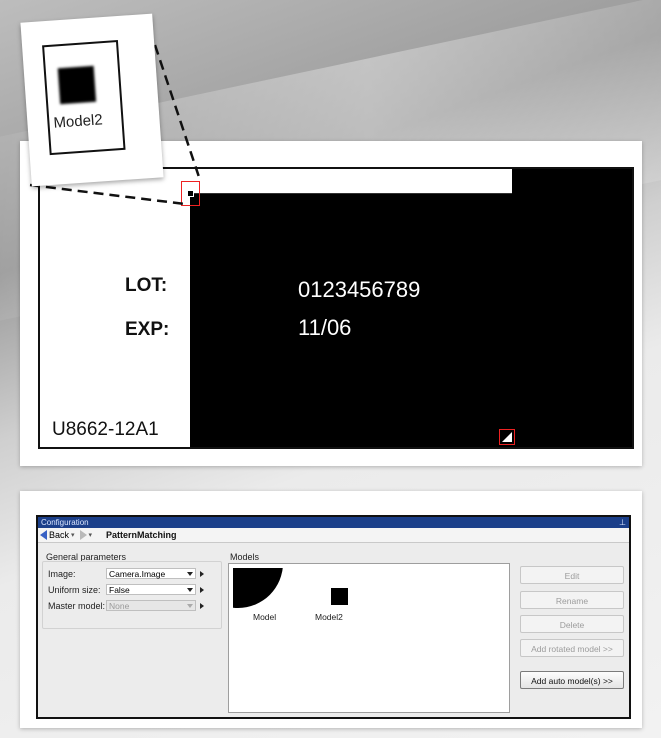  What do you see at coordinates (359, 289) in the screenshot?
I see `lot-value: 0123456789` at bounding box center [359, 289].